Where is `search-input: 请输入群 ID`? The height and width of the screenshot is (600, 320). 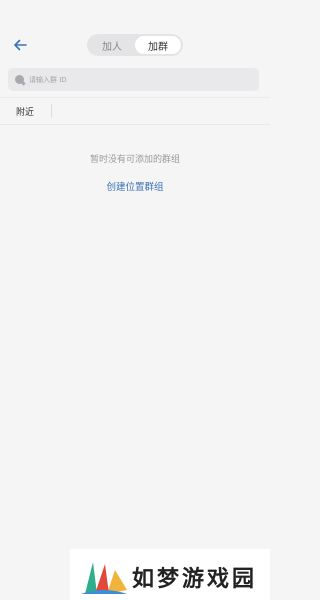 search-input: 请输入群 ID is located at coordinates (133, 79).